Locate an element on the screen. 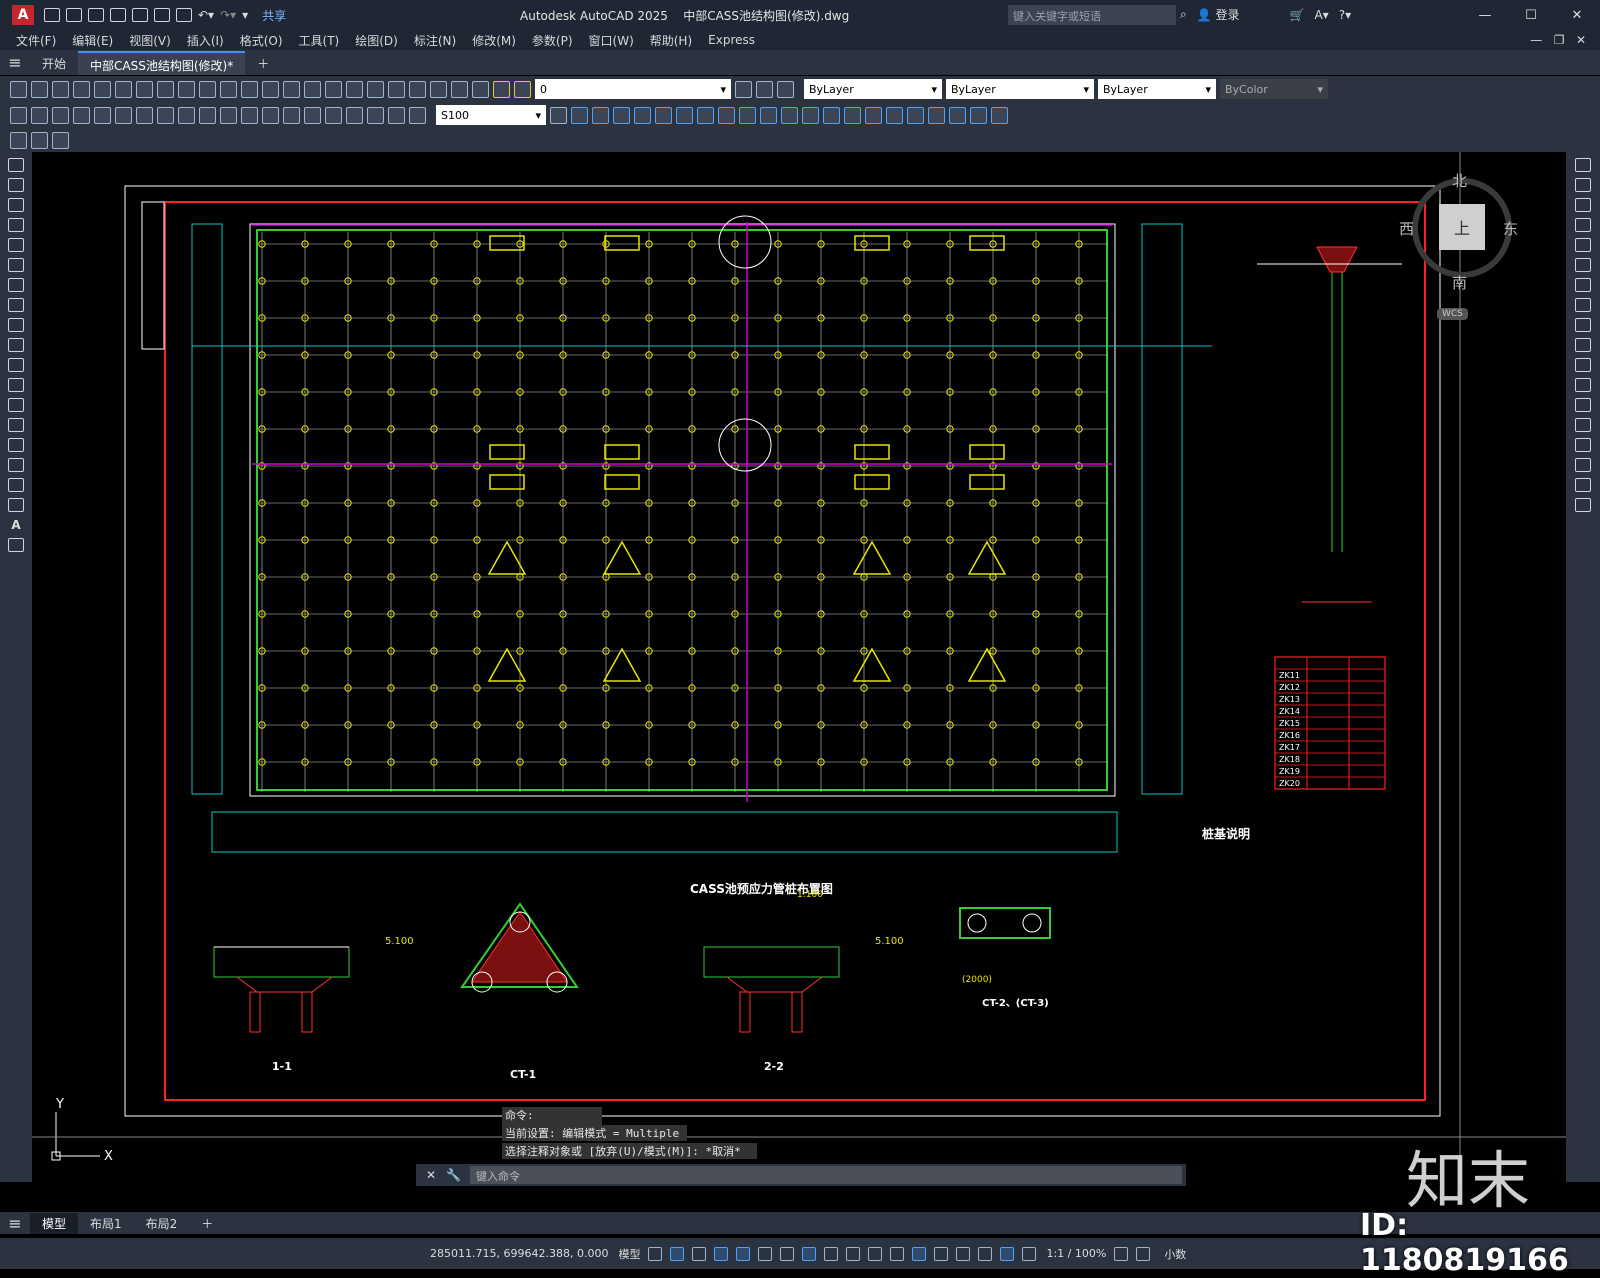 The height and width of the screenshot is (1278, 1600). loft-icon is located at coordinates (789, 115).